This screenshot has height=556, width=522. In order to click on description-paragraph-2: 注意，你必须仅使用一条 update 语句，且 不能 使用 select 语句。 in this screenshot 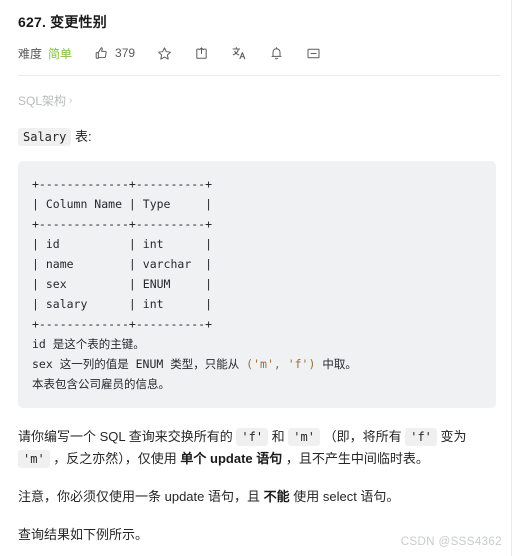, I will do `click(253, 497)`.